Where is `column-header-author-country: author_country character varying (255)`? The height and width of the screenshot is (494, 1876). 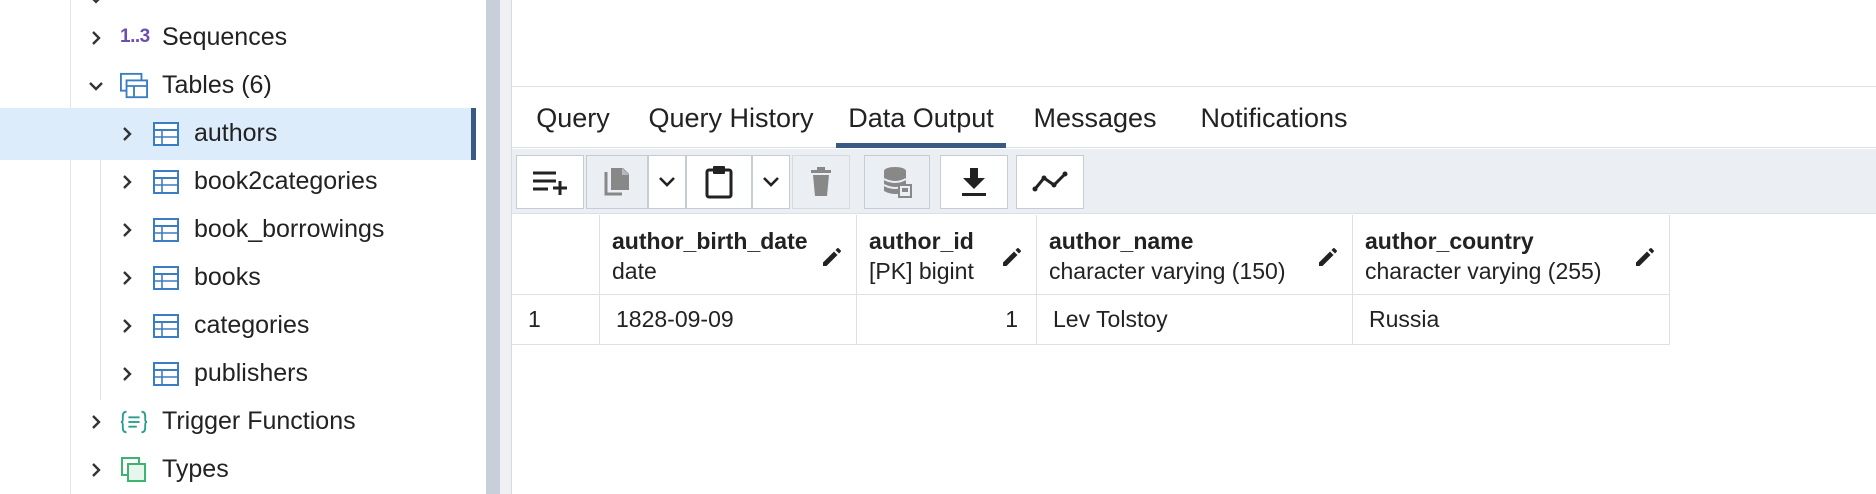 column-header-author-country: author_country character varying (255) is located at coordinates (1511, 255).